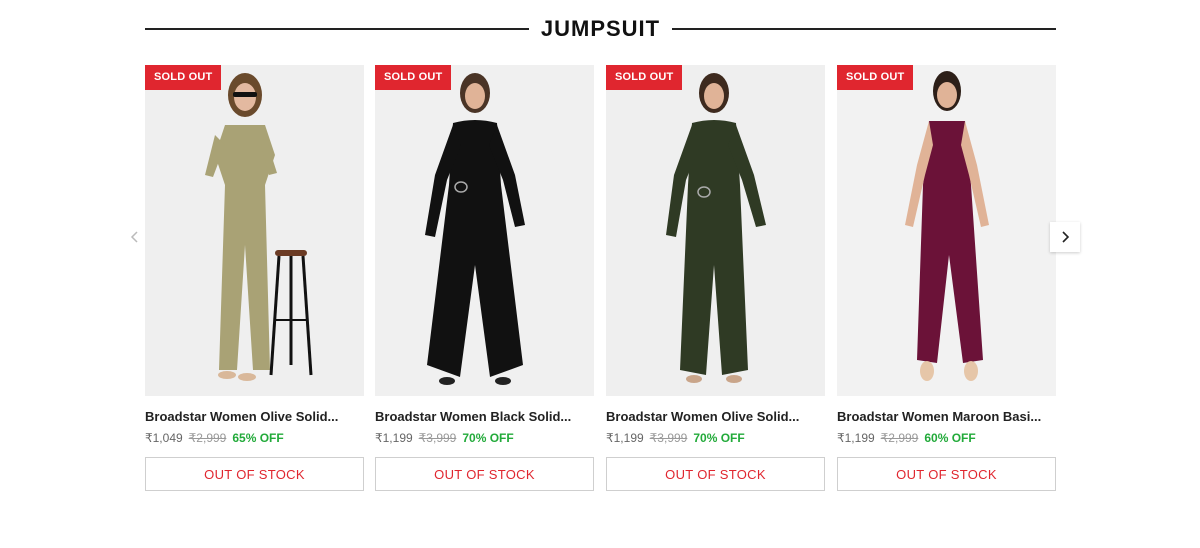 This screenshot has height=548, width=1200. I want to click on dark-olive-jumpsuit-model-icon, so click(715, 230).